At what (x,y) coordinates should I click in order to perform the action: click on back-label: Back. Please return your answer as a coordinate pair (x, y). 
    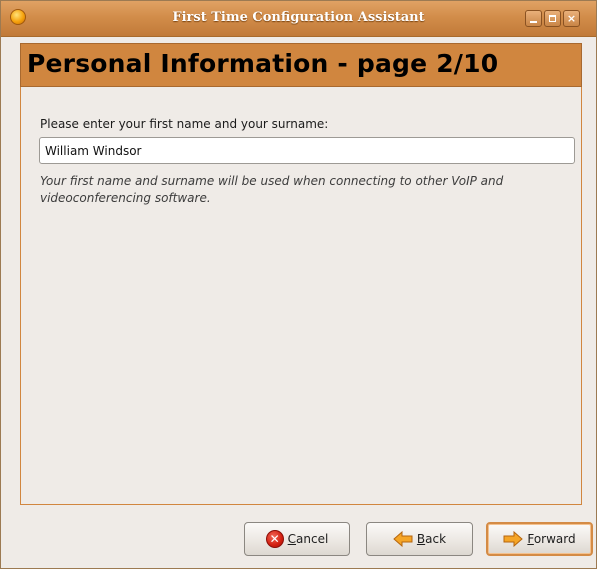
    Looking at the image, I should click on (431, 539).